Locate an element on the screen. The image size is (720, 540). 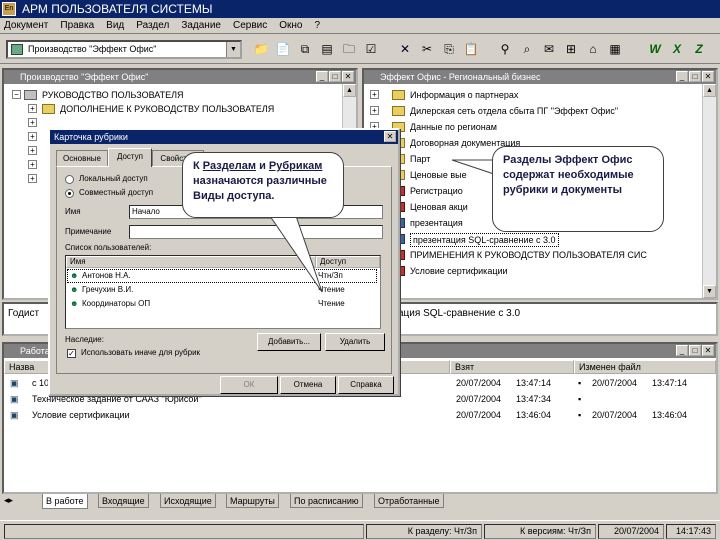
callout-left-pointer is located at coordinates (296, 254).